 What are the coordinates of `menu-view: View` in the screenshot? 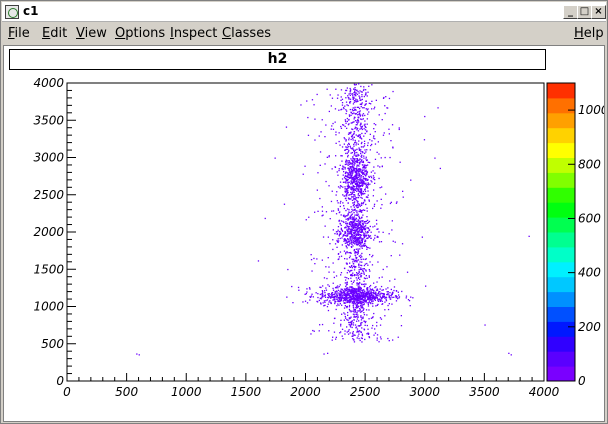 It's located at (91, 33).